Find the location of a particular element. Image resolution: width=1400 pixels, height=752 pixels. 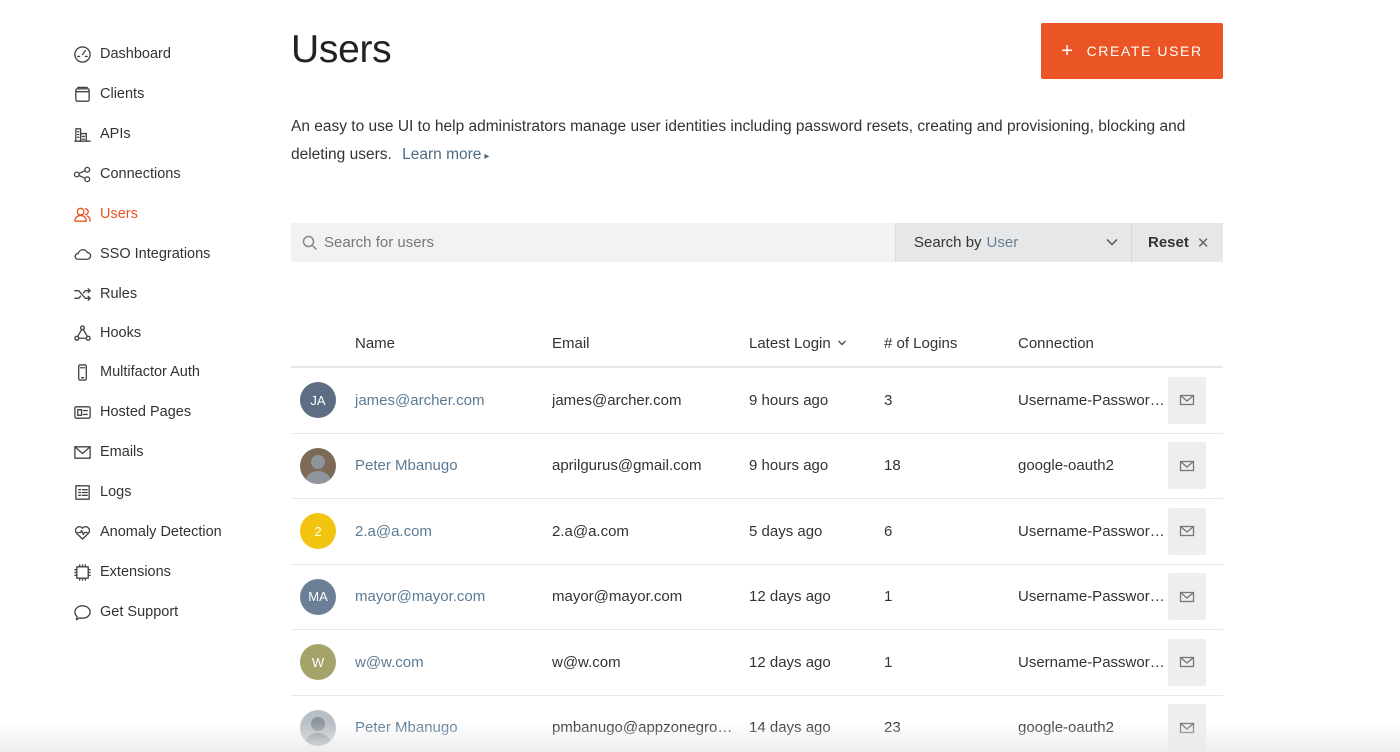

avatar-initials: W is located at coordinates (318, 662).